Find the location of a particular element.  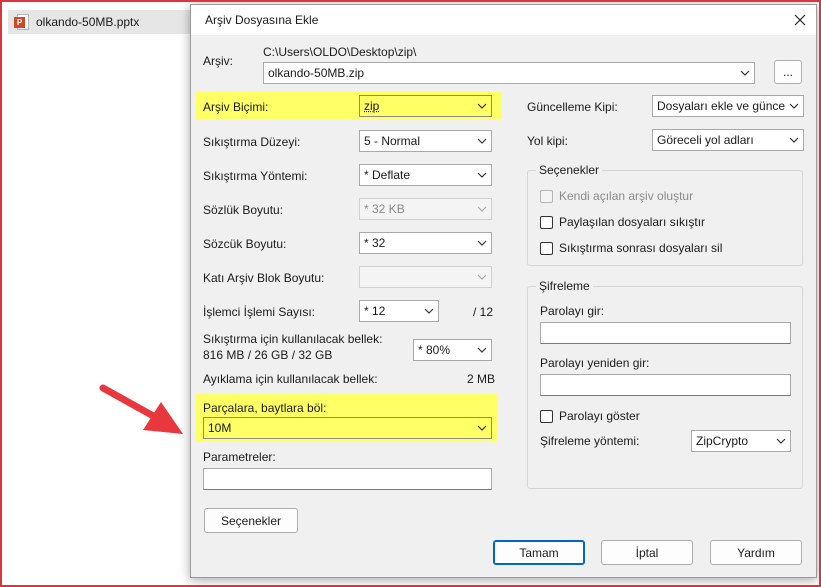

format-label: Arşiv Biçimi: is located at coordinates (236, 107).